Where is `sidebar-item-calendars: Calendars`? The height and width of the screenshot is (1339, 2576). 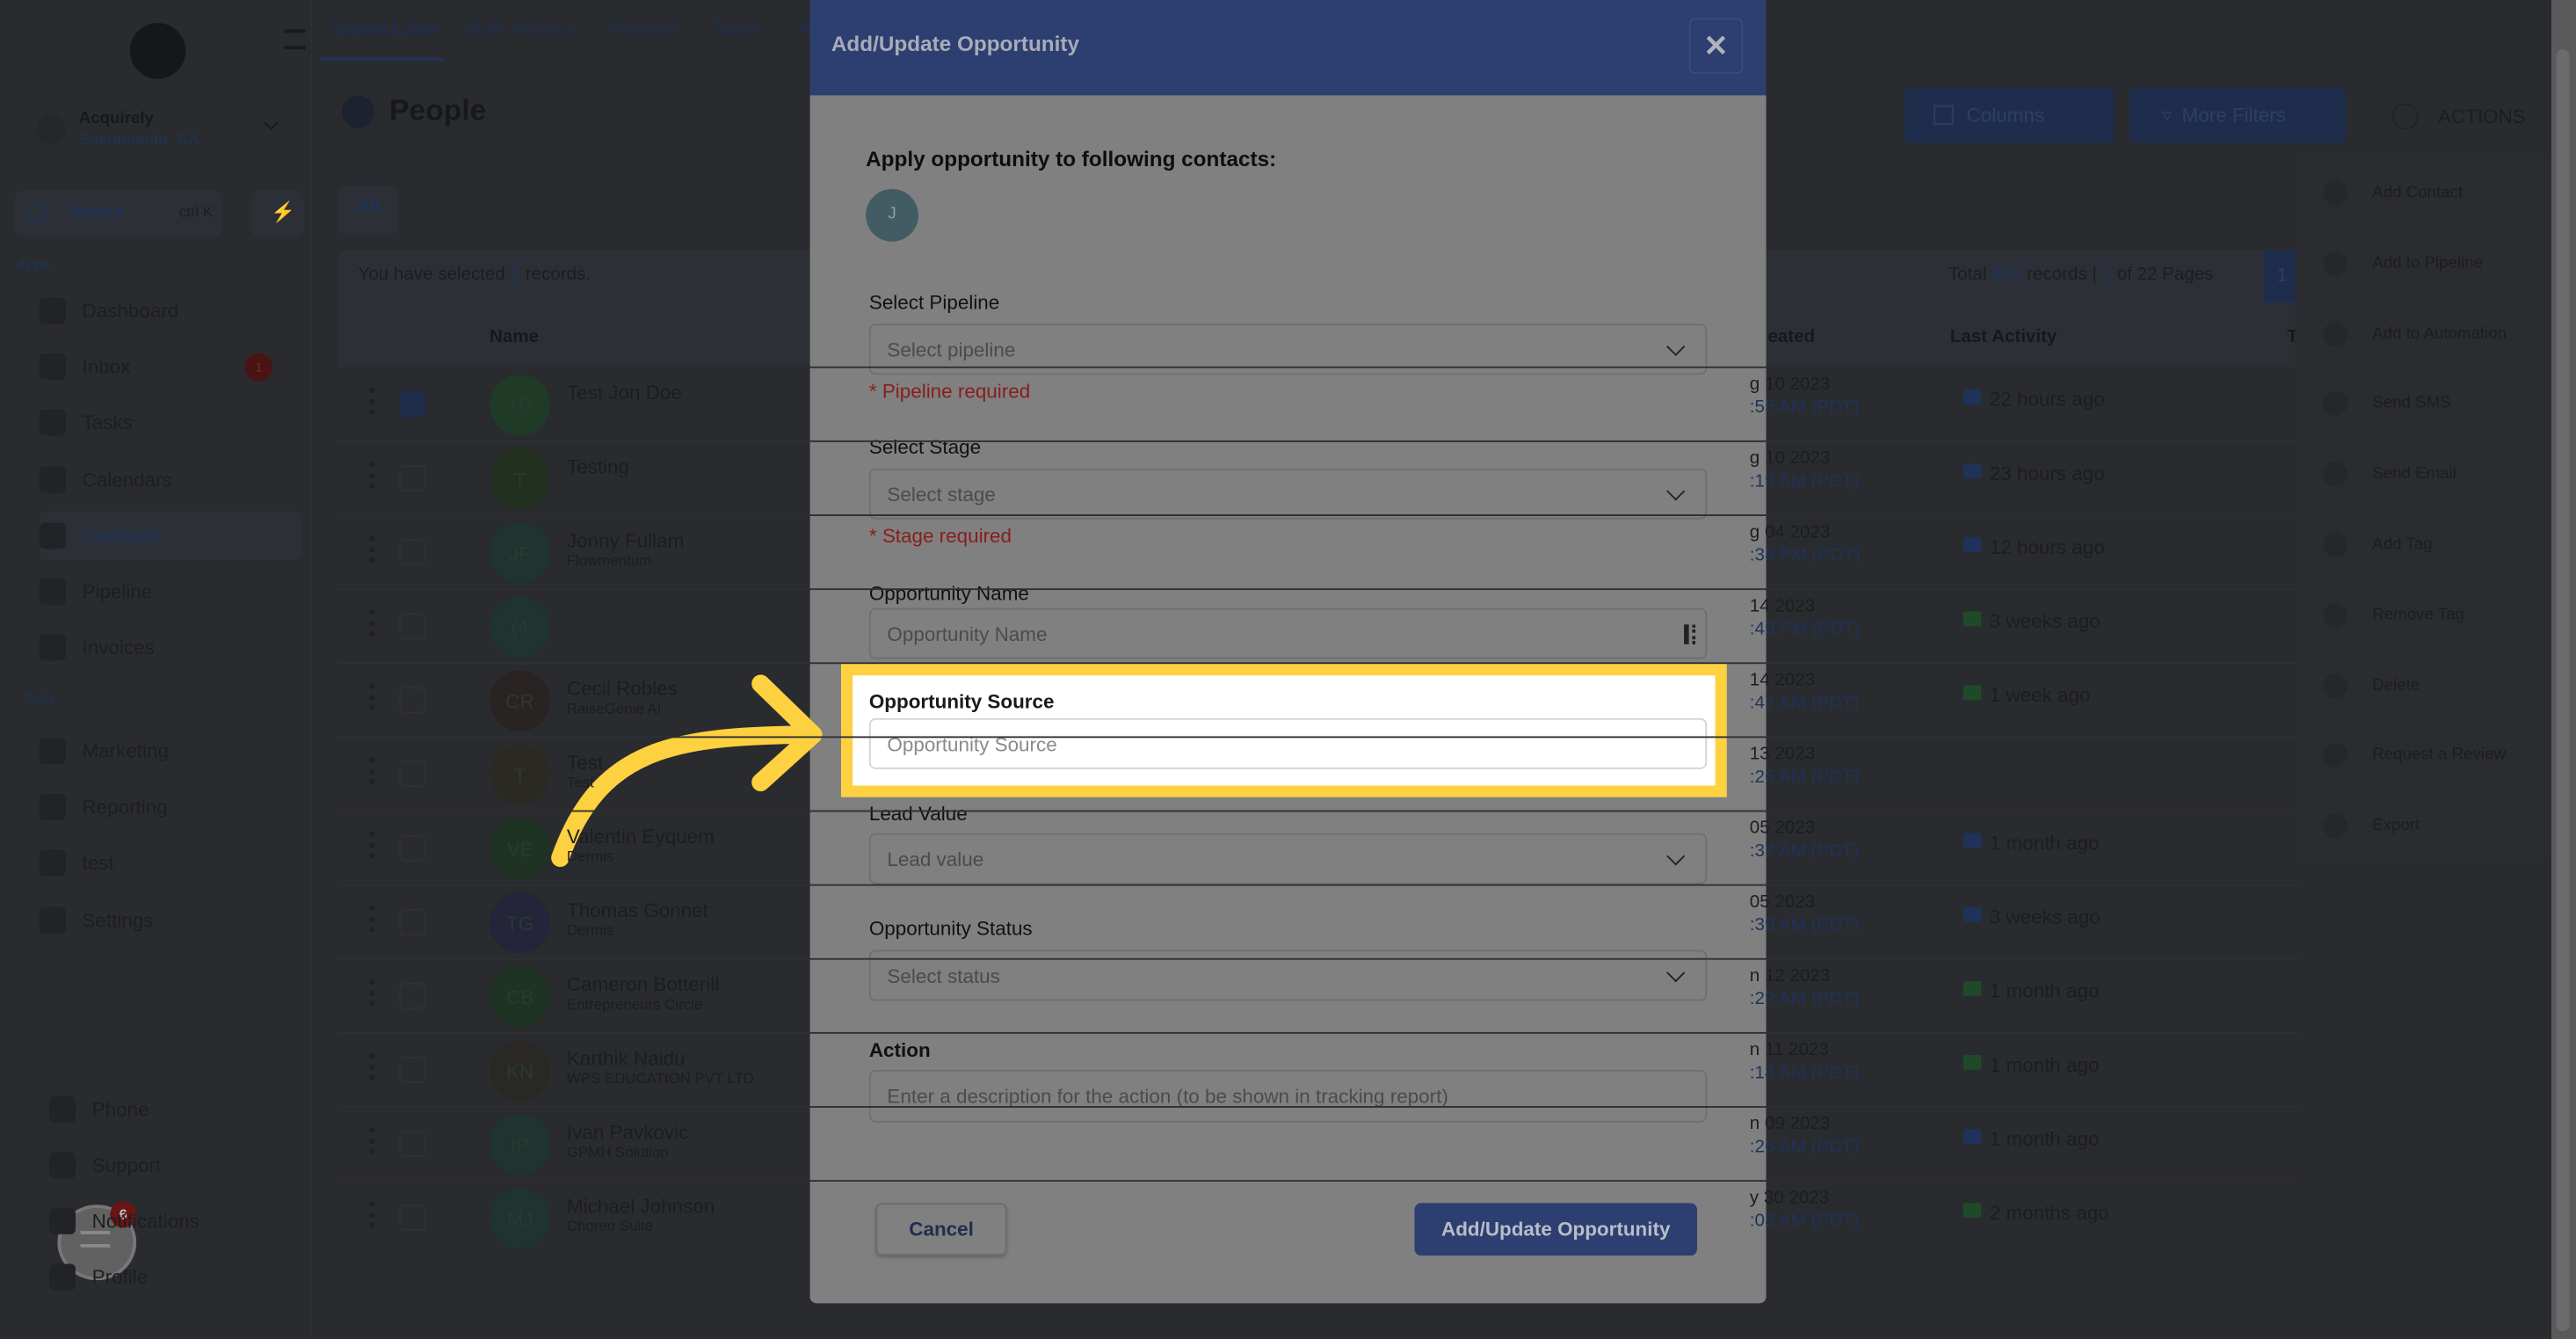 sidebar-item-calendars: Calendars is located at coordinates (170, 479).